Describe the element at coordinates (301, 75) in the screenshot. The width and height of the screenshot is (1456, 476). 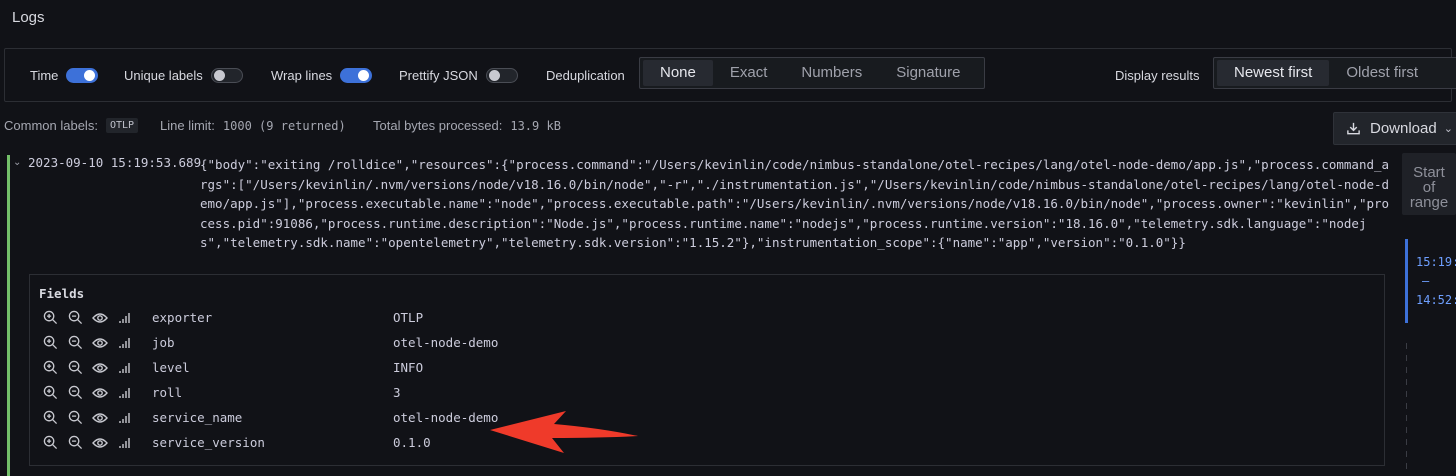
I see `wrap-lines-label: Wrap lines` at that location.